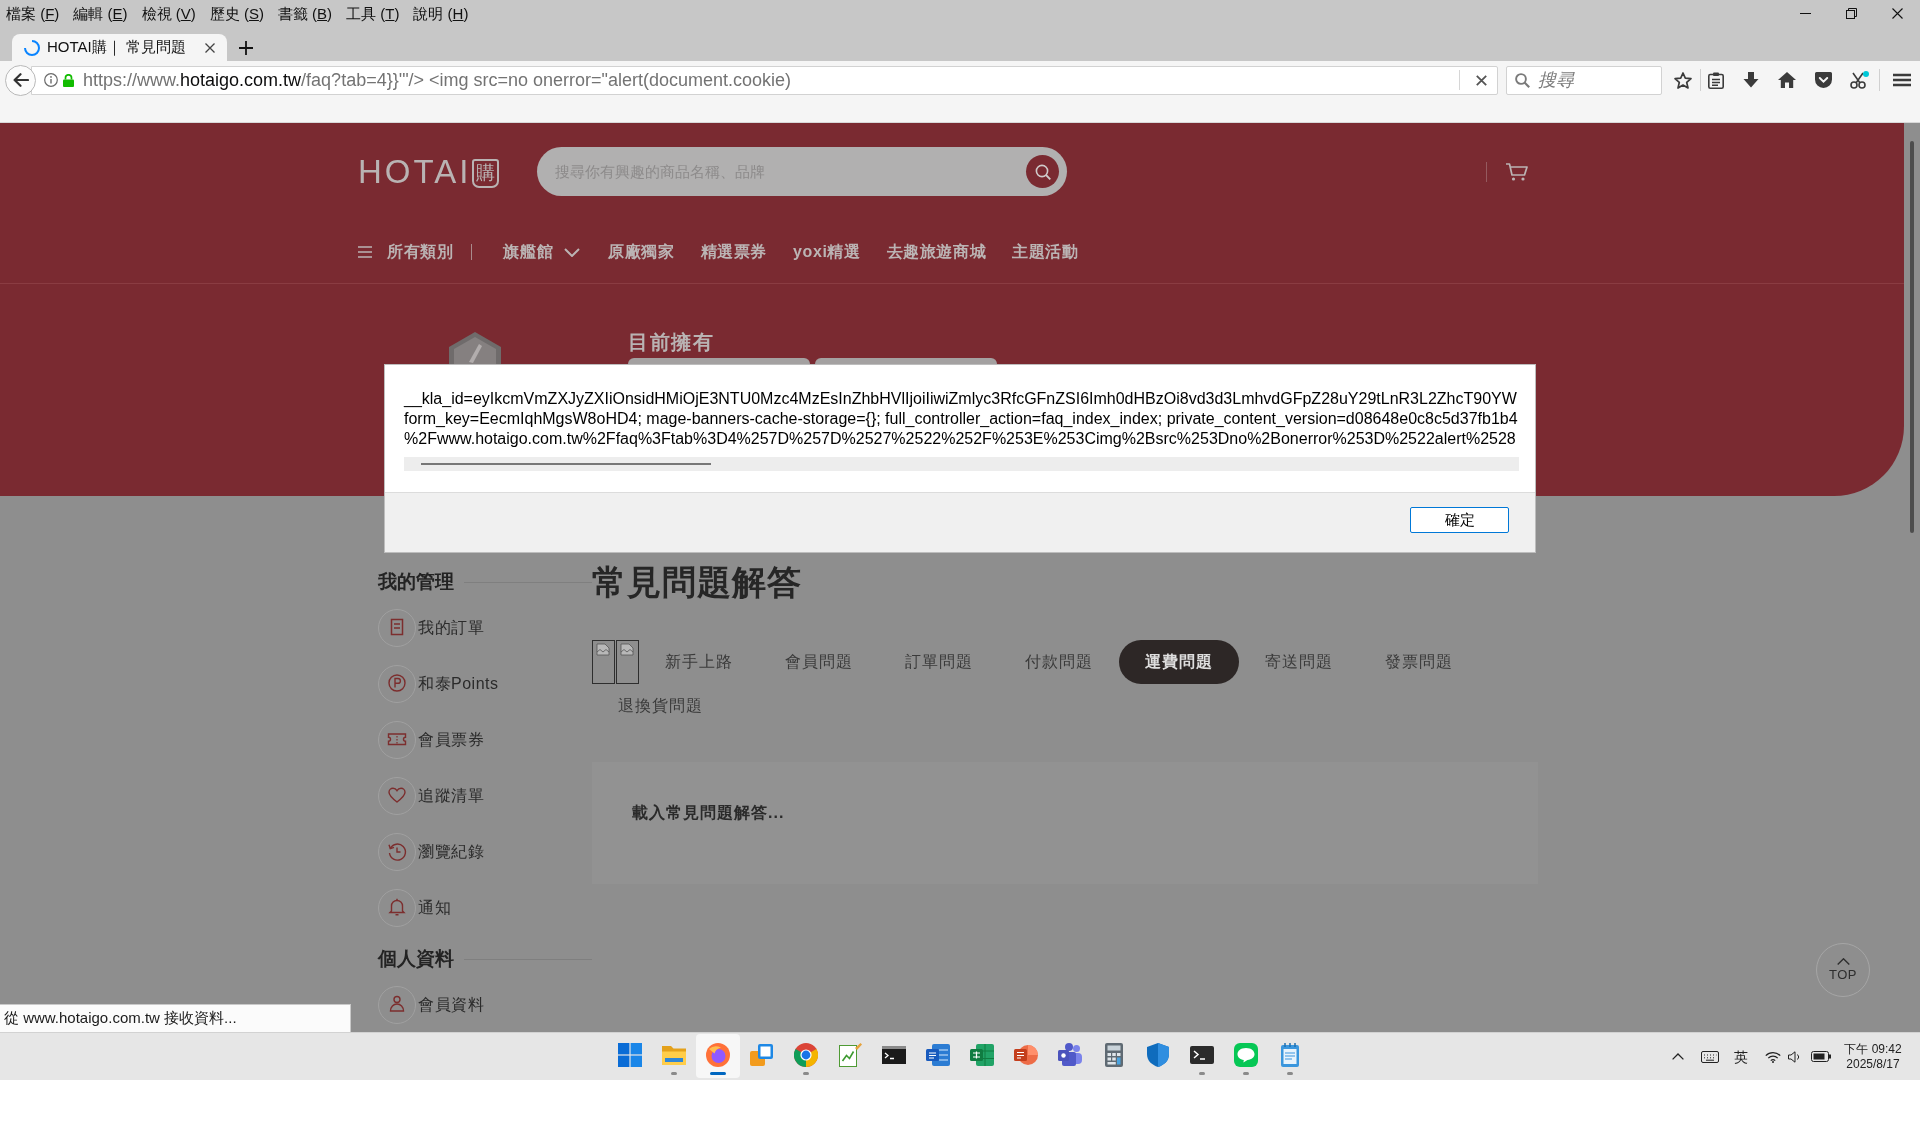 This screenshot has width=1920, height=1129. I want to click on minimize-icon, so click(1805, 13).